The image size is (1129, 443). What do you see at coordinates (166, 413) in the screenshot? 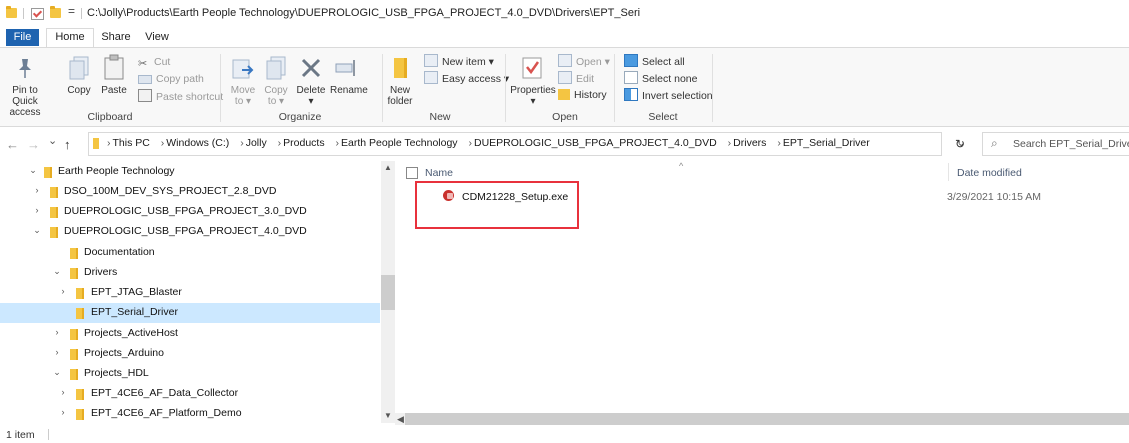
I see `tree-item-label: EPT_4CE6_AF_Platform_Demo` at bounding box center [166, 413].